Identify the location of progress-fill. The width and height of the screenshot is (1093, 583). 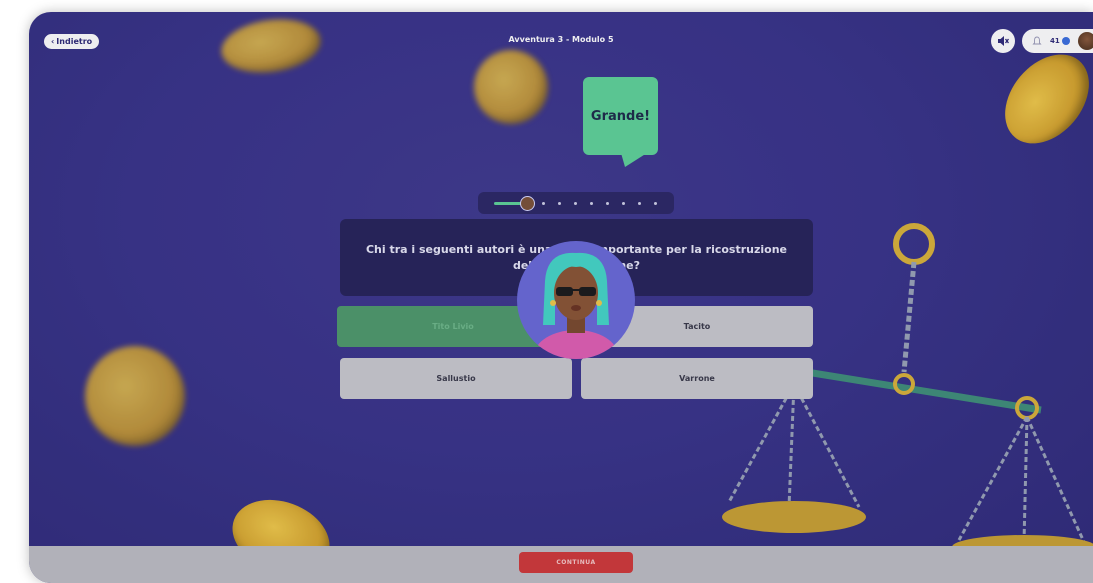
(508, 203).